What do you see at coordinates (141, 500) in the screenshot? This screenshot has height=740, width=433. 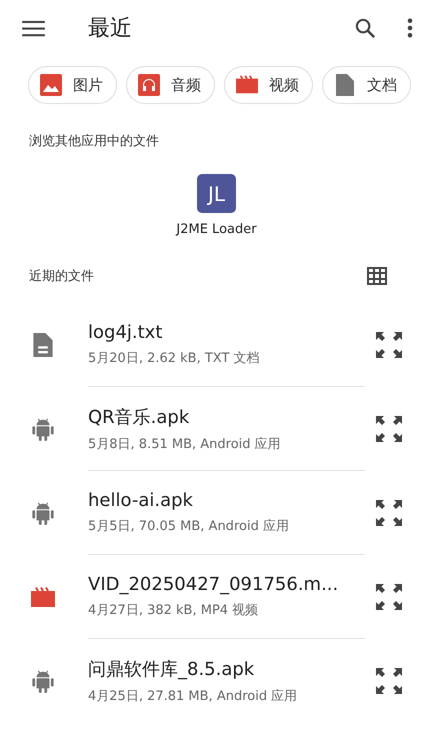 I see `file-name: hello-ai.apk` at bounding box center [141, 500].